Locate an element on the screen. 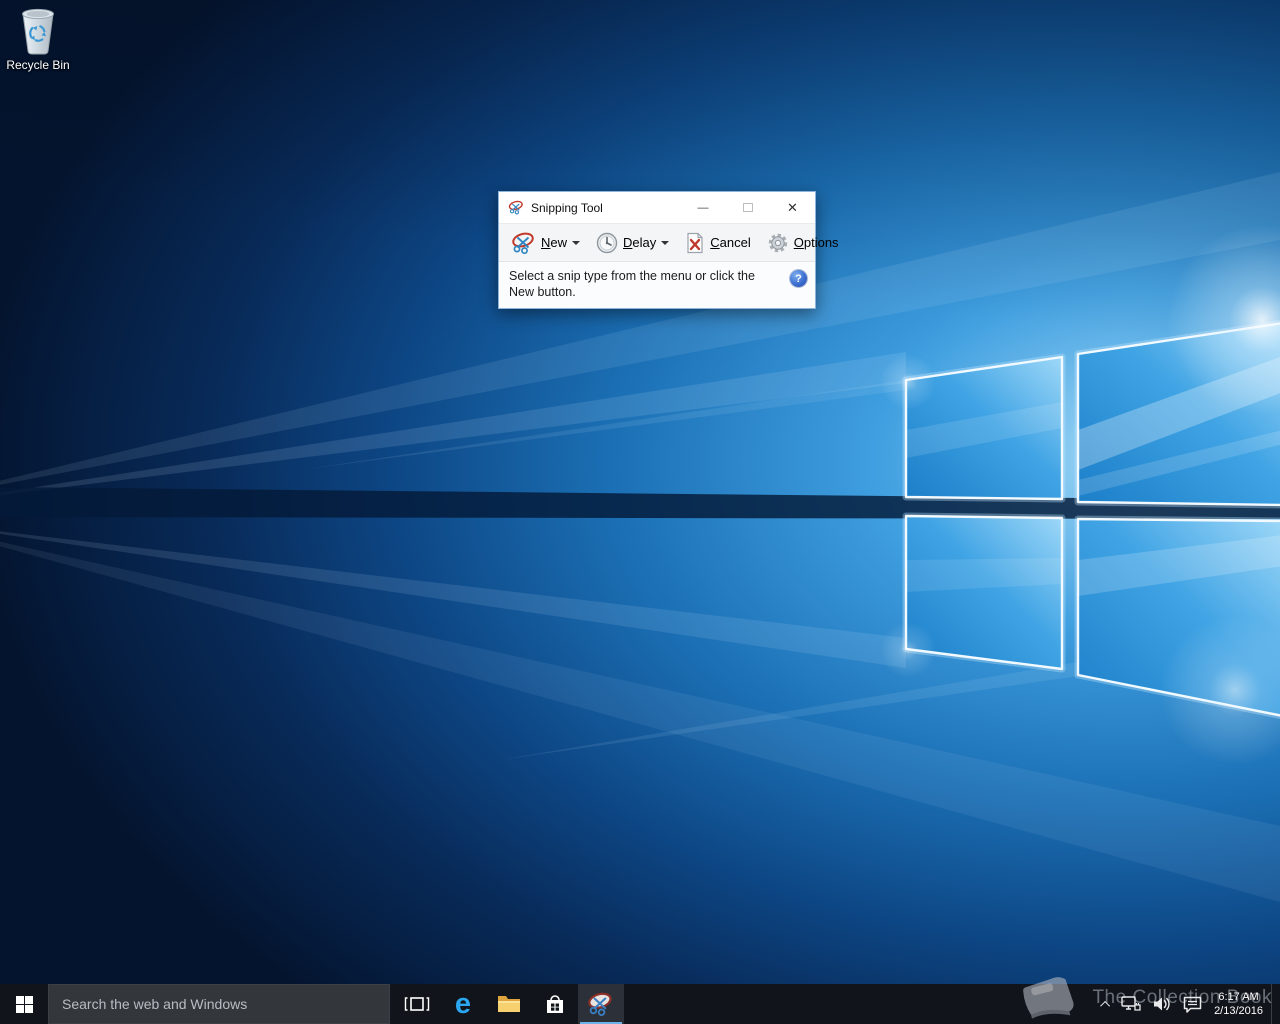 The width and height of the screenshot is (1280, 1024). minimize-button: — is located at coordinates (702, 207).